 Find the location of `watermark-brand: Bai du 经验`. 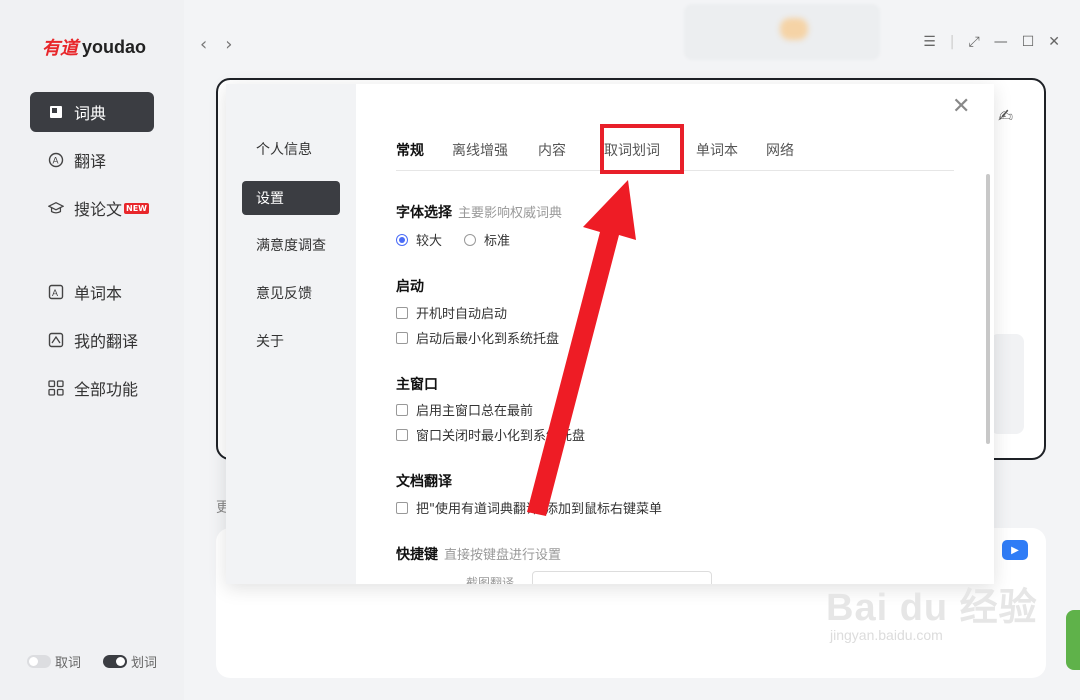

watermark-brand: Bai du 经验 is located at coordinates (932, 608).